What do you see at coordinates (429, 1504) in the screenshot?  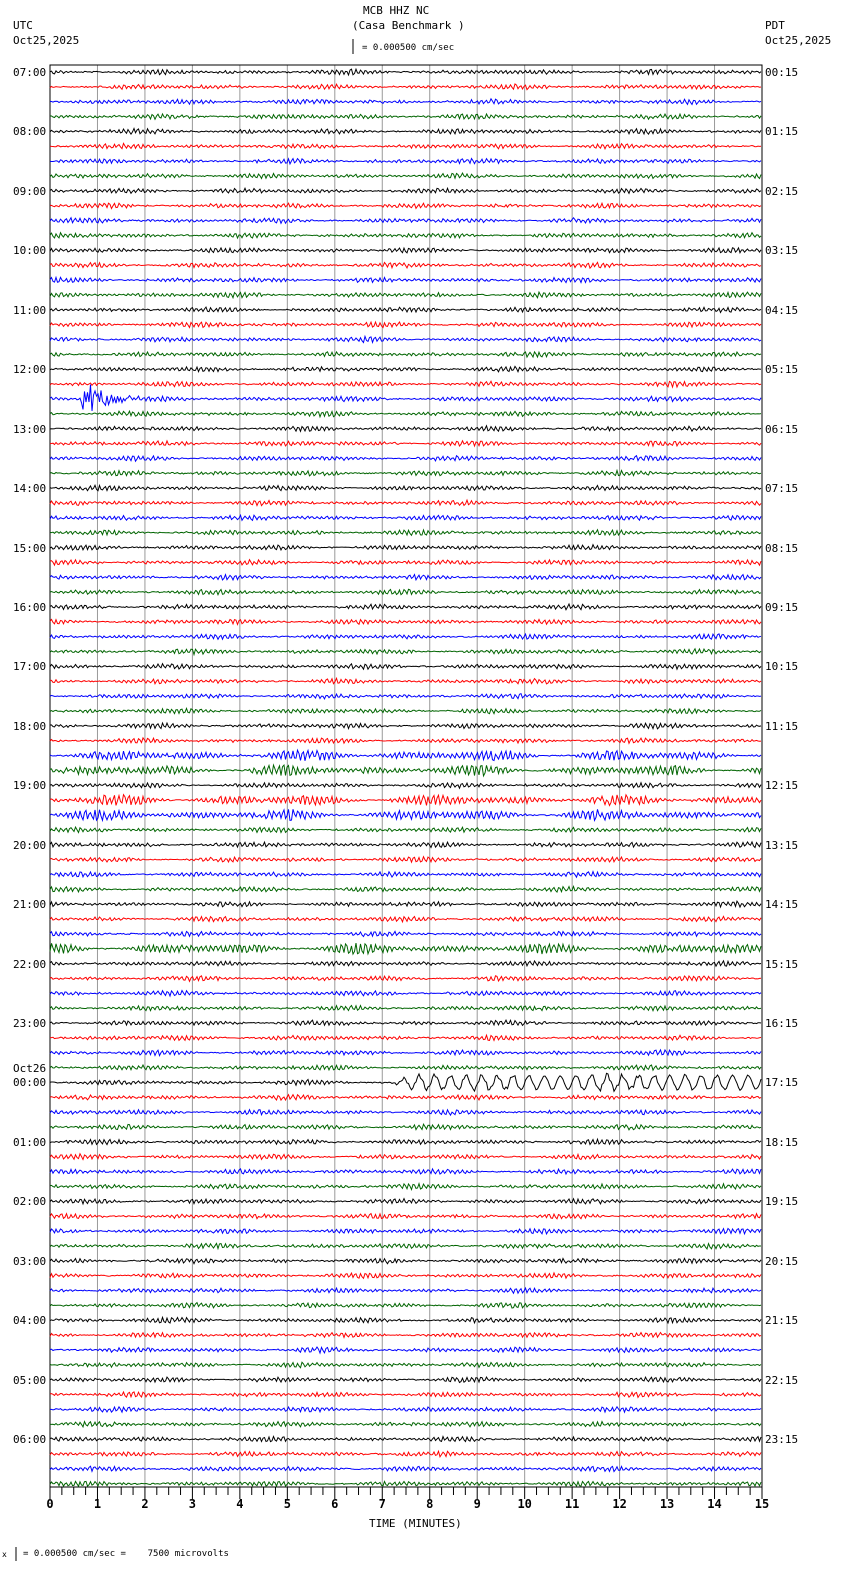 I see `x-tick-label: 8` at bounding box center [429, 1504].